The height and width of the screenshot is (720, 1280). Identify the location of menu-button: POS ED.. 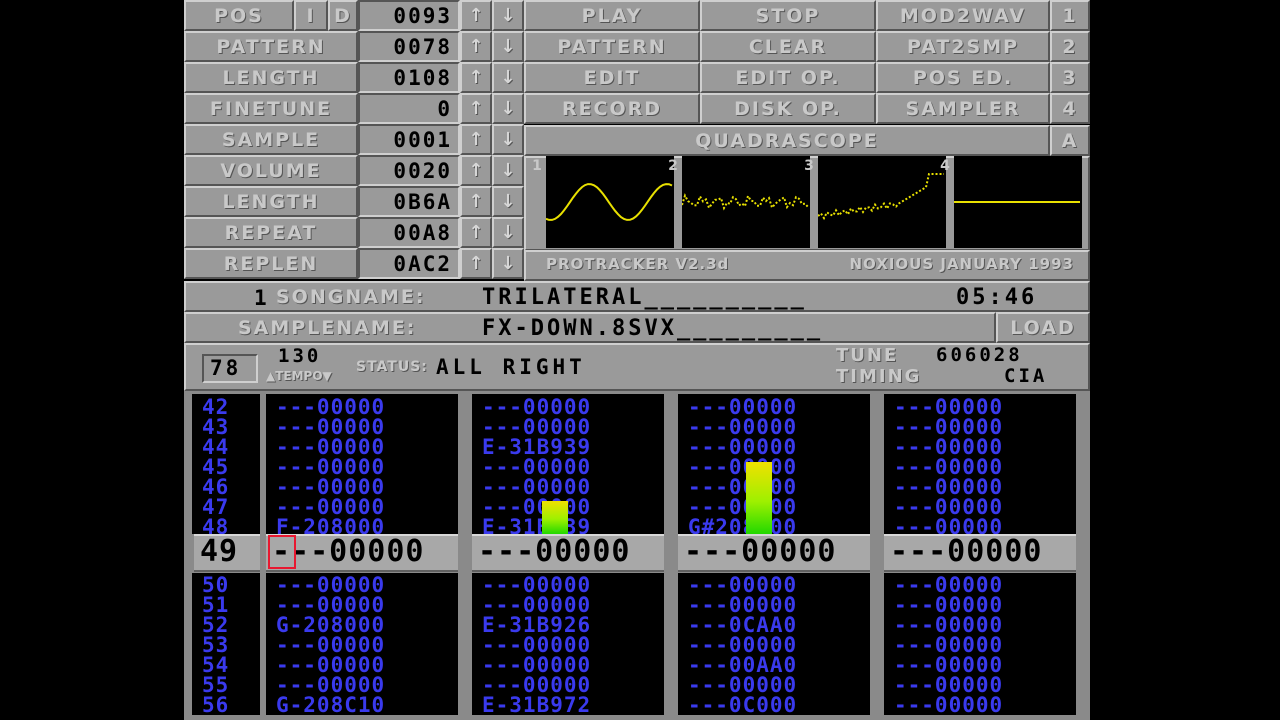
(963, 77).